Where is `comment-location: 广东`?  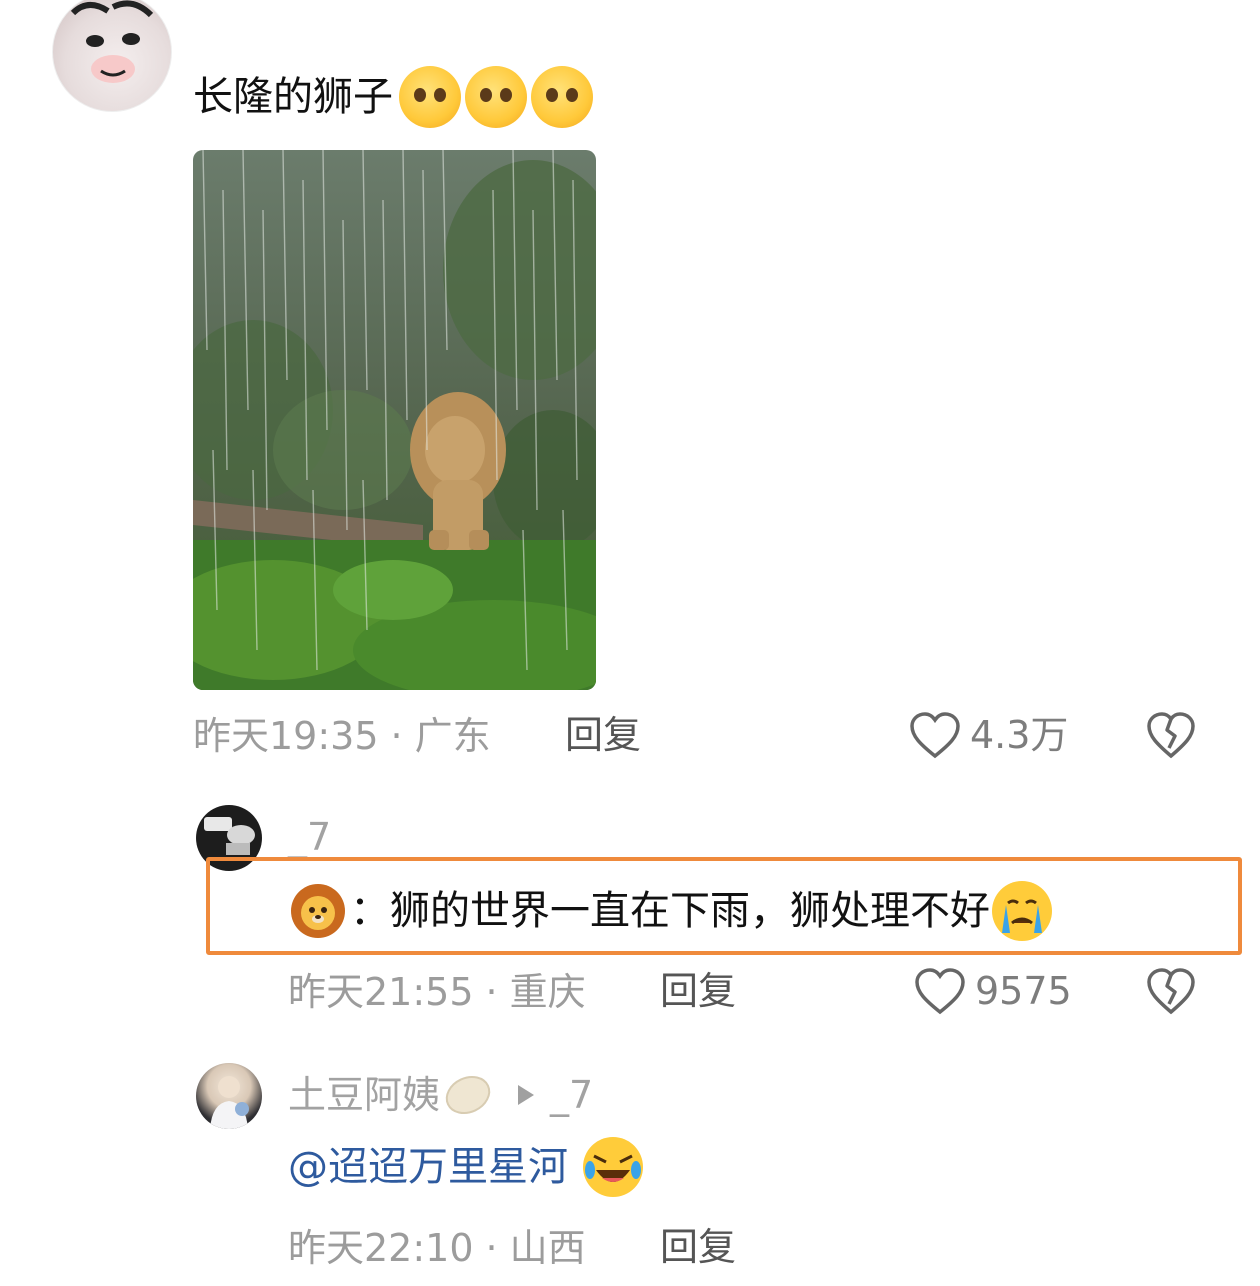
comment-location: 广东 is located at coordinates (452, 736).